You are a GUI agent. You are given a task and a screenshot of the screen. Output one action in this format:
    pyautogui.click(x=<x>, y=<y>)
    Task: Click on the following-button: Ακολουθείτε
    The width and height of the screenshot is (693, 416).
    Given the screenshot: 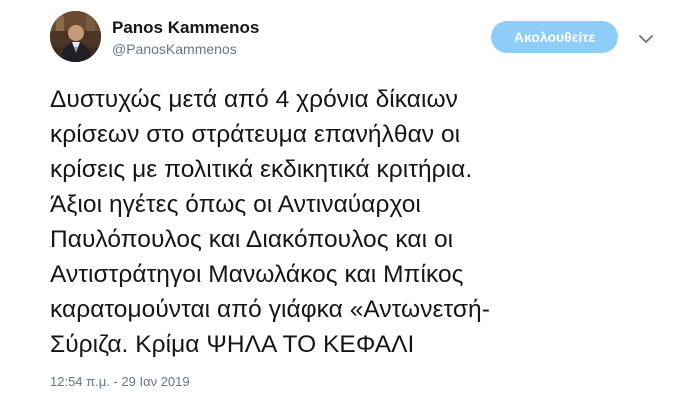 What is the action you would take?
    pyautogui.click(x=554, y=37)
    